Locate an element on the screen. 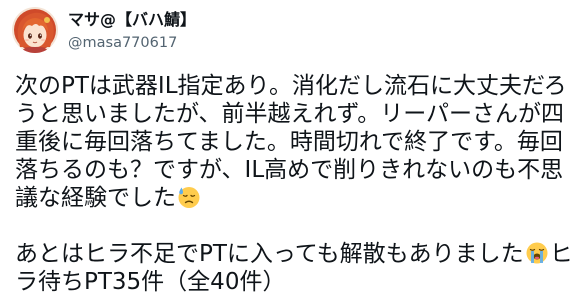 The image size is (587, 300). user-handle: @masa770617 is located at coordinates (318, 43).